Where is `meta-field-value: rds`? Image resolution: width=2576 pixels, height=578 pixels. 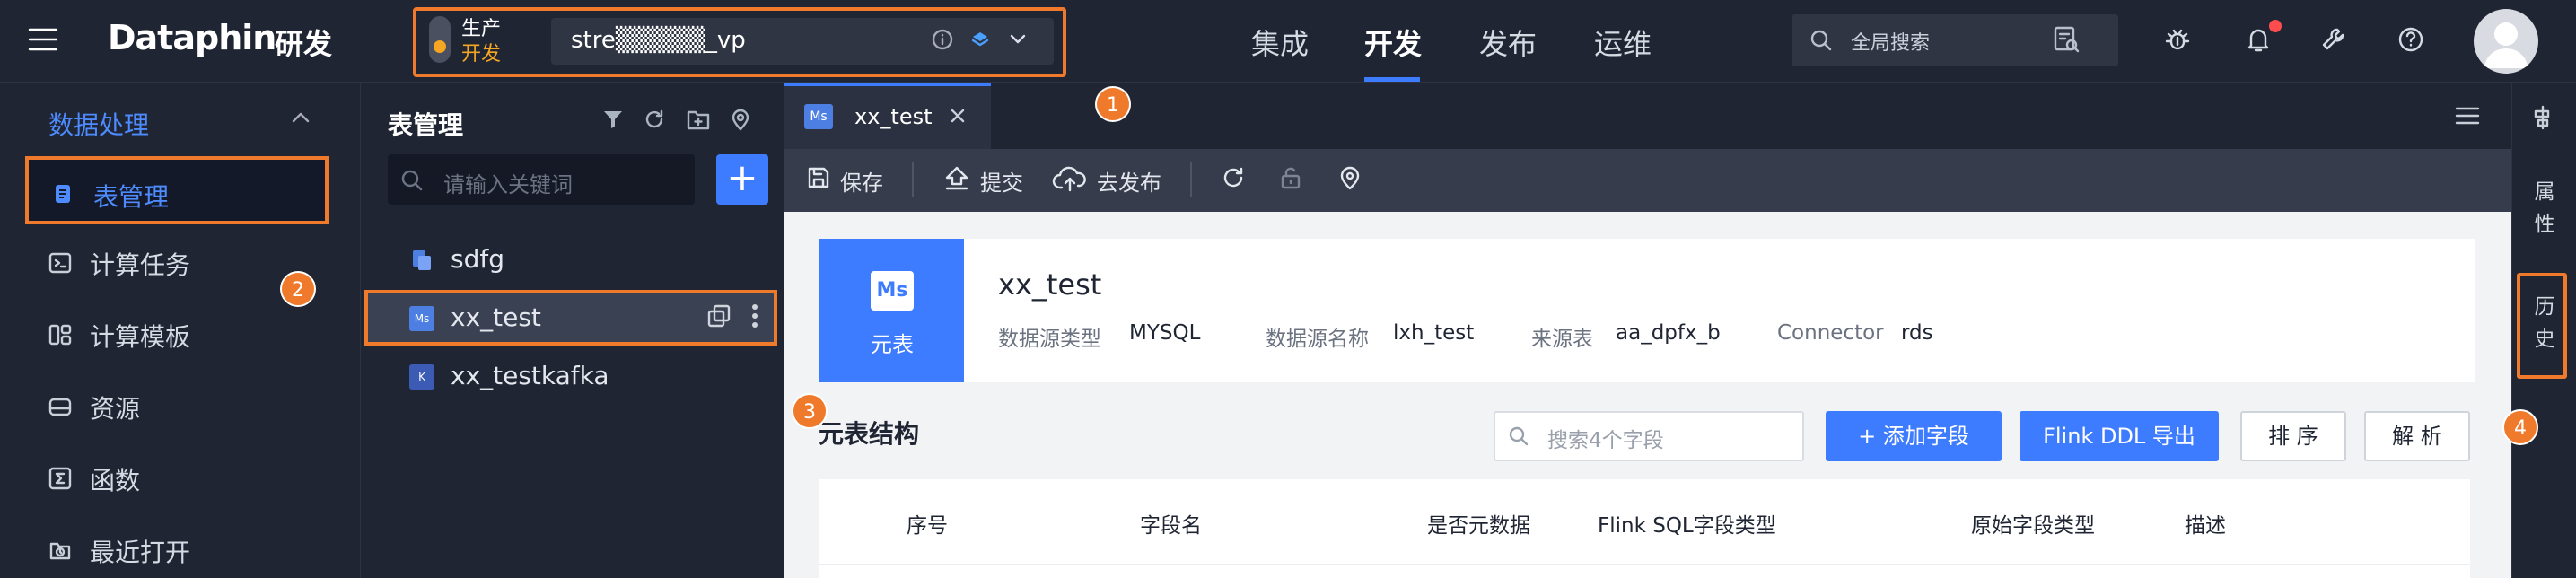
meta-field-value: rds is located at coordinates (1917, 333).